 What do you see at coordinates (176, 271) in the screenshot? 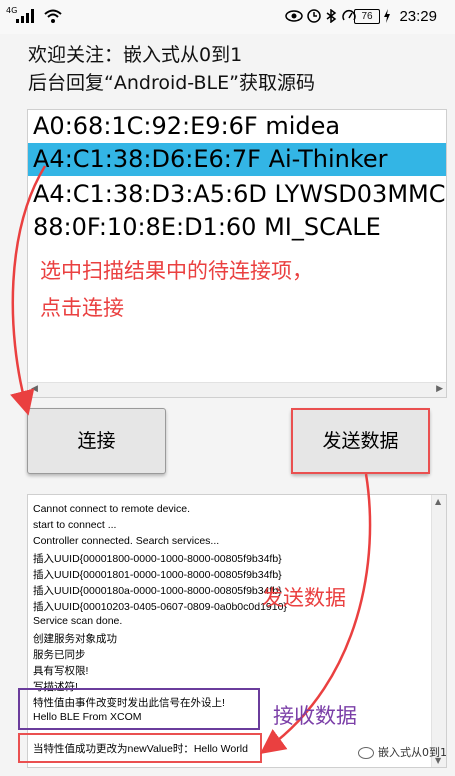
I see `annotation-select-hint: 选中扫描结果中的待连接项，` at bounding box center [176, 271].